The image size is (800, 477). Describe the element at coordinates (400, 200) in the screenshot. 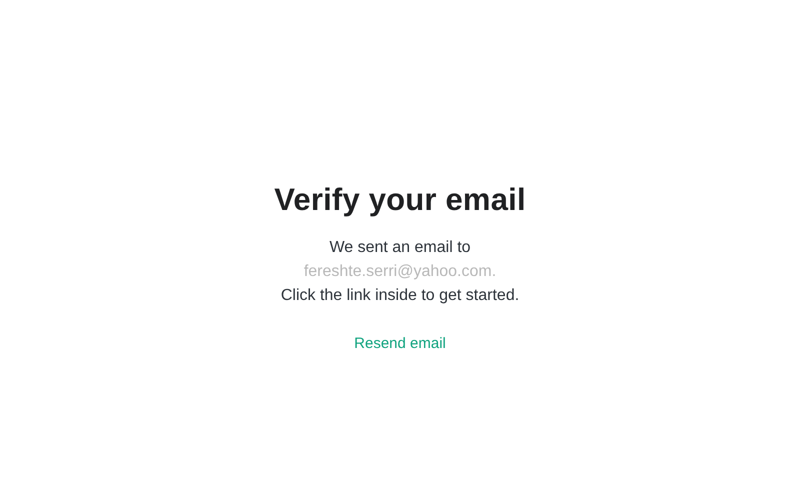

I see `page-title: Verify your email` at that location.